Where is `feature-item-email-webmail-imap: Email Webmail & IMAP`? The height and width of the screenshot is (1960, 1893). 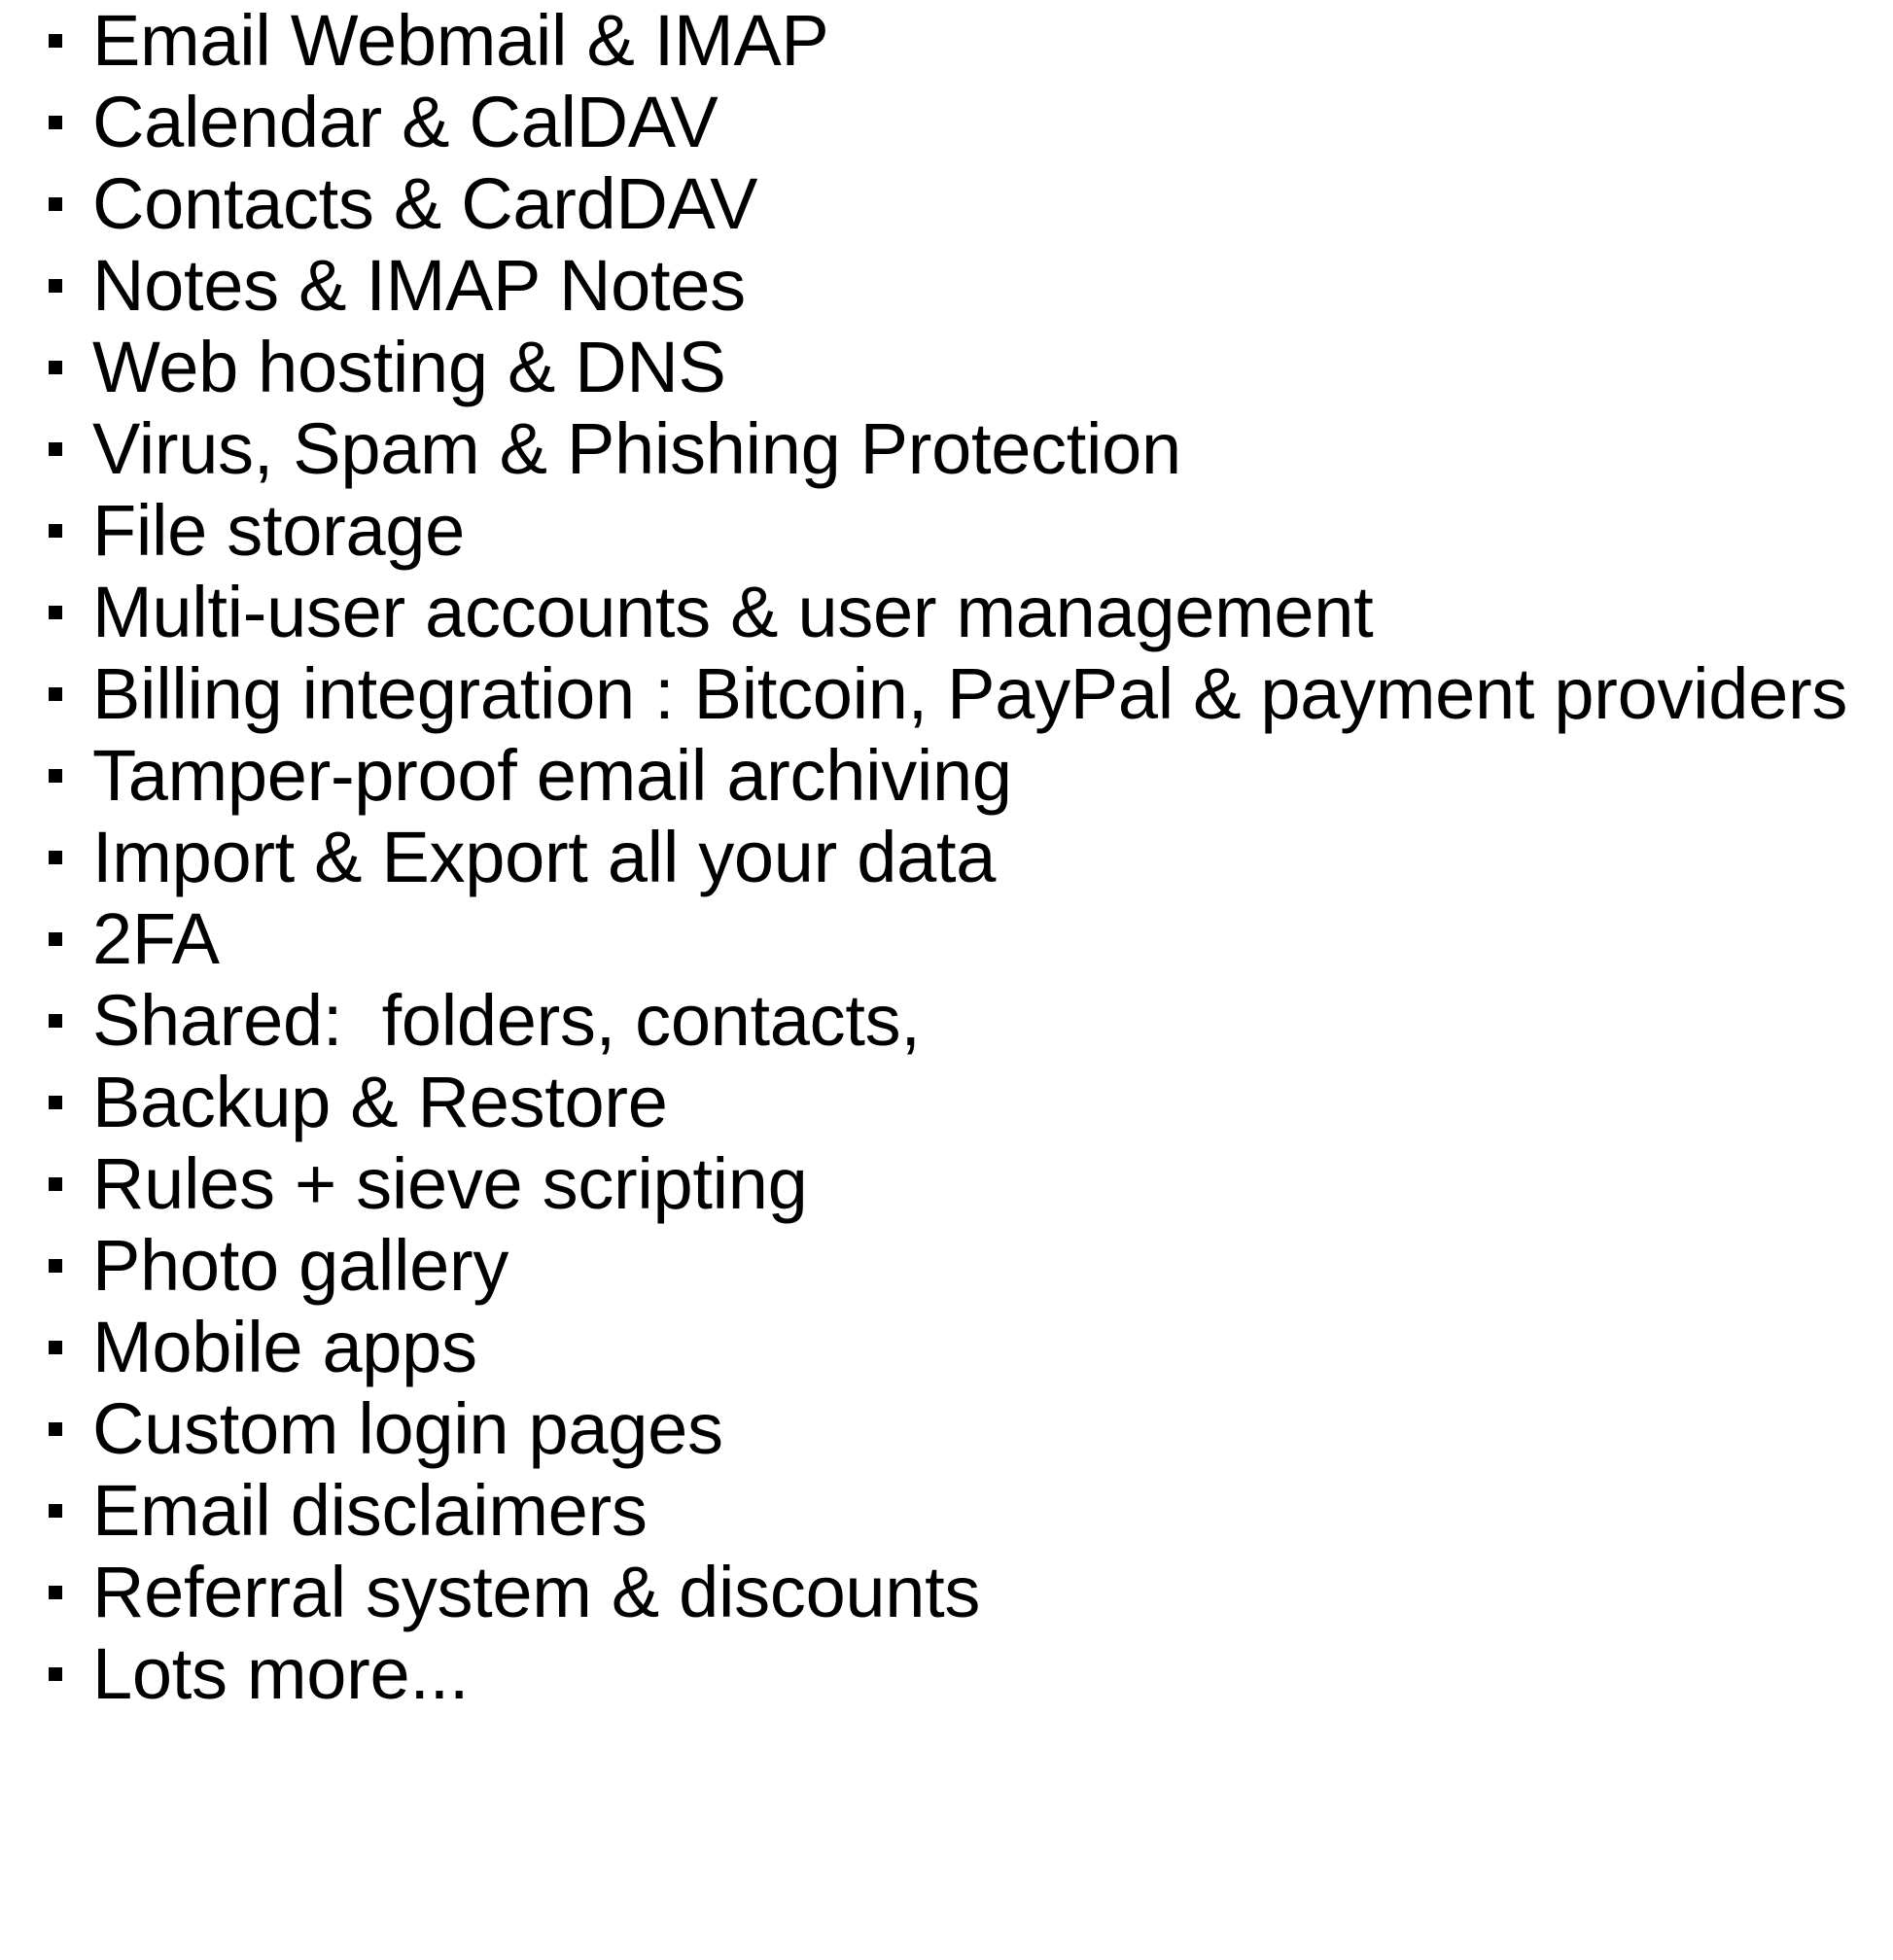 feature-item-email-webmail-imap: Email Webmail & IMAP is located at coordinates (415, 41).